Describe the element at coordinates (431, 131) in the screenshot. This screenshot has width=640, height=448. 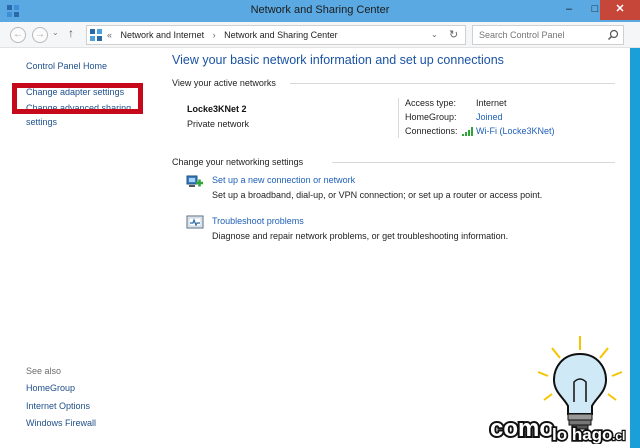
I see `connections-label: Connections:` at that location.